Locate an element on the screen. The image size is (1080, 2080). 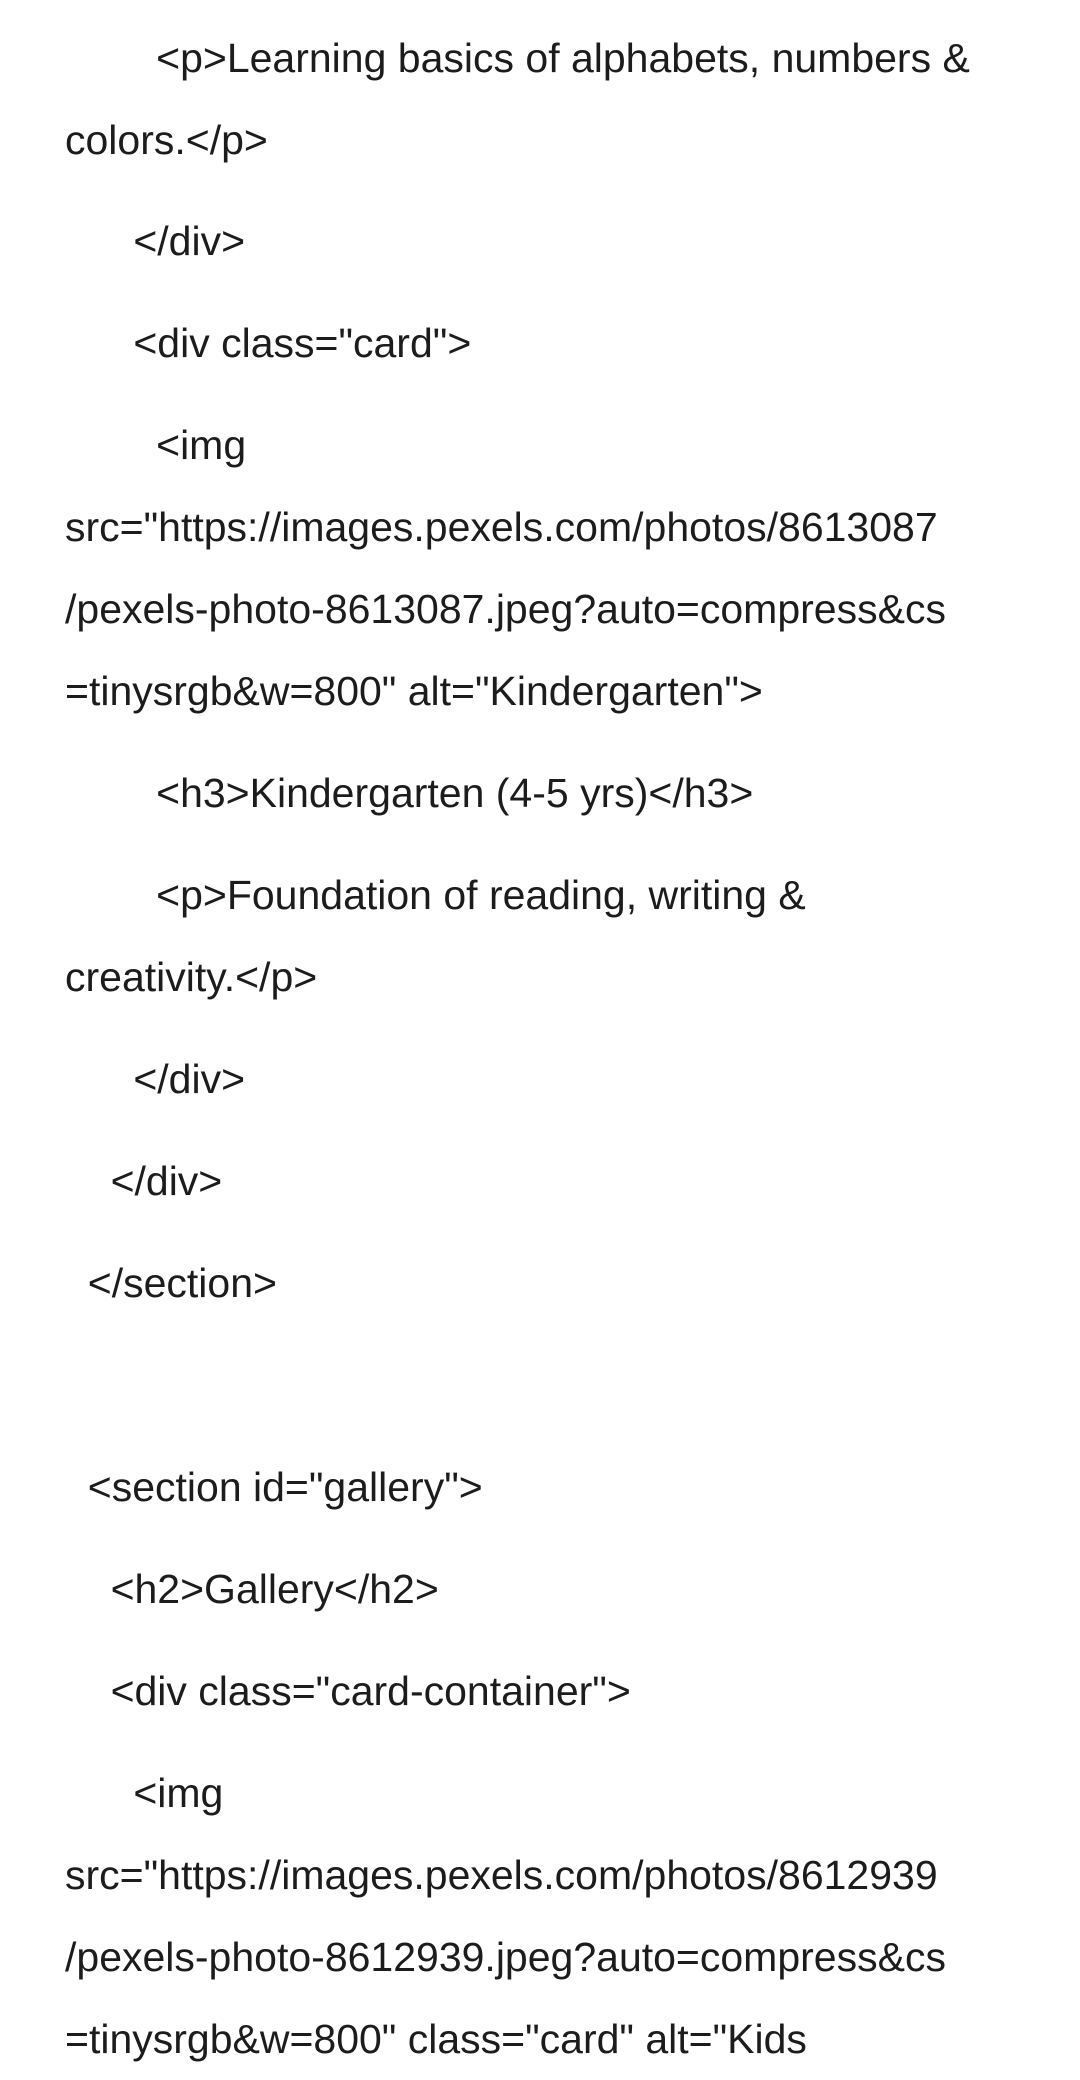
code-line: <section id="gallery"> is located at coordinates (274, 1487).